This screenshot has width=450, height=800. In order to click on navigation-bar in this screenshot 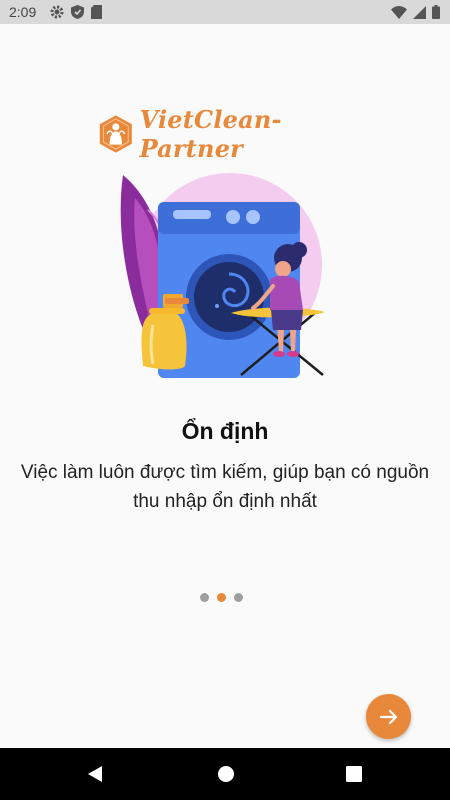, I will do `click(225, 774)`.